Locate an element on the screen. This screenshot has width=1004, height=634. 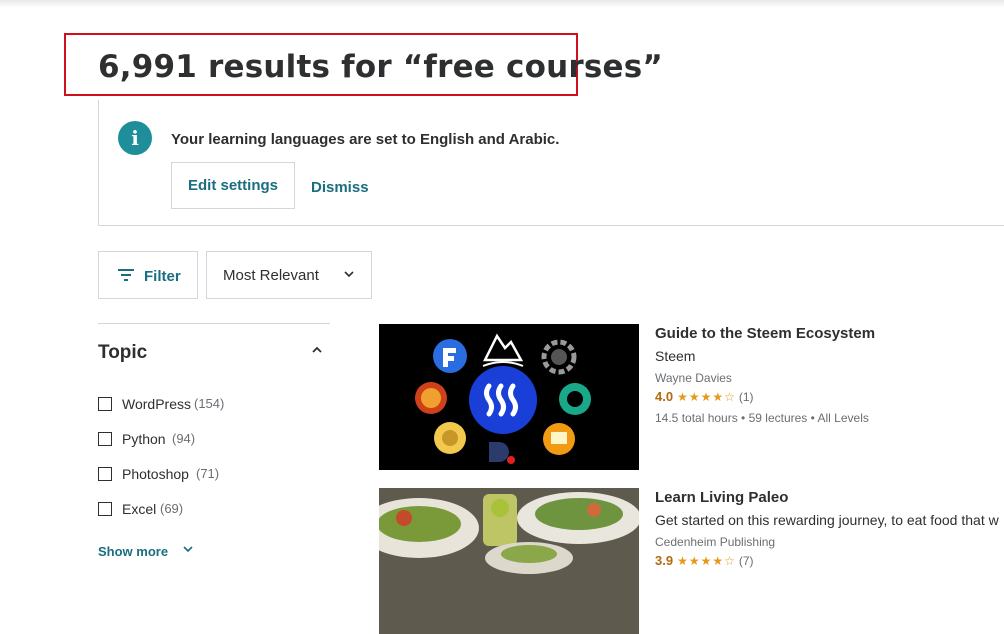
sort-dropdown: Most Relevant is located at coordinates (289, 275).